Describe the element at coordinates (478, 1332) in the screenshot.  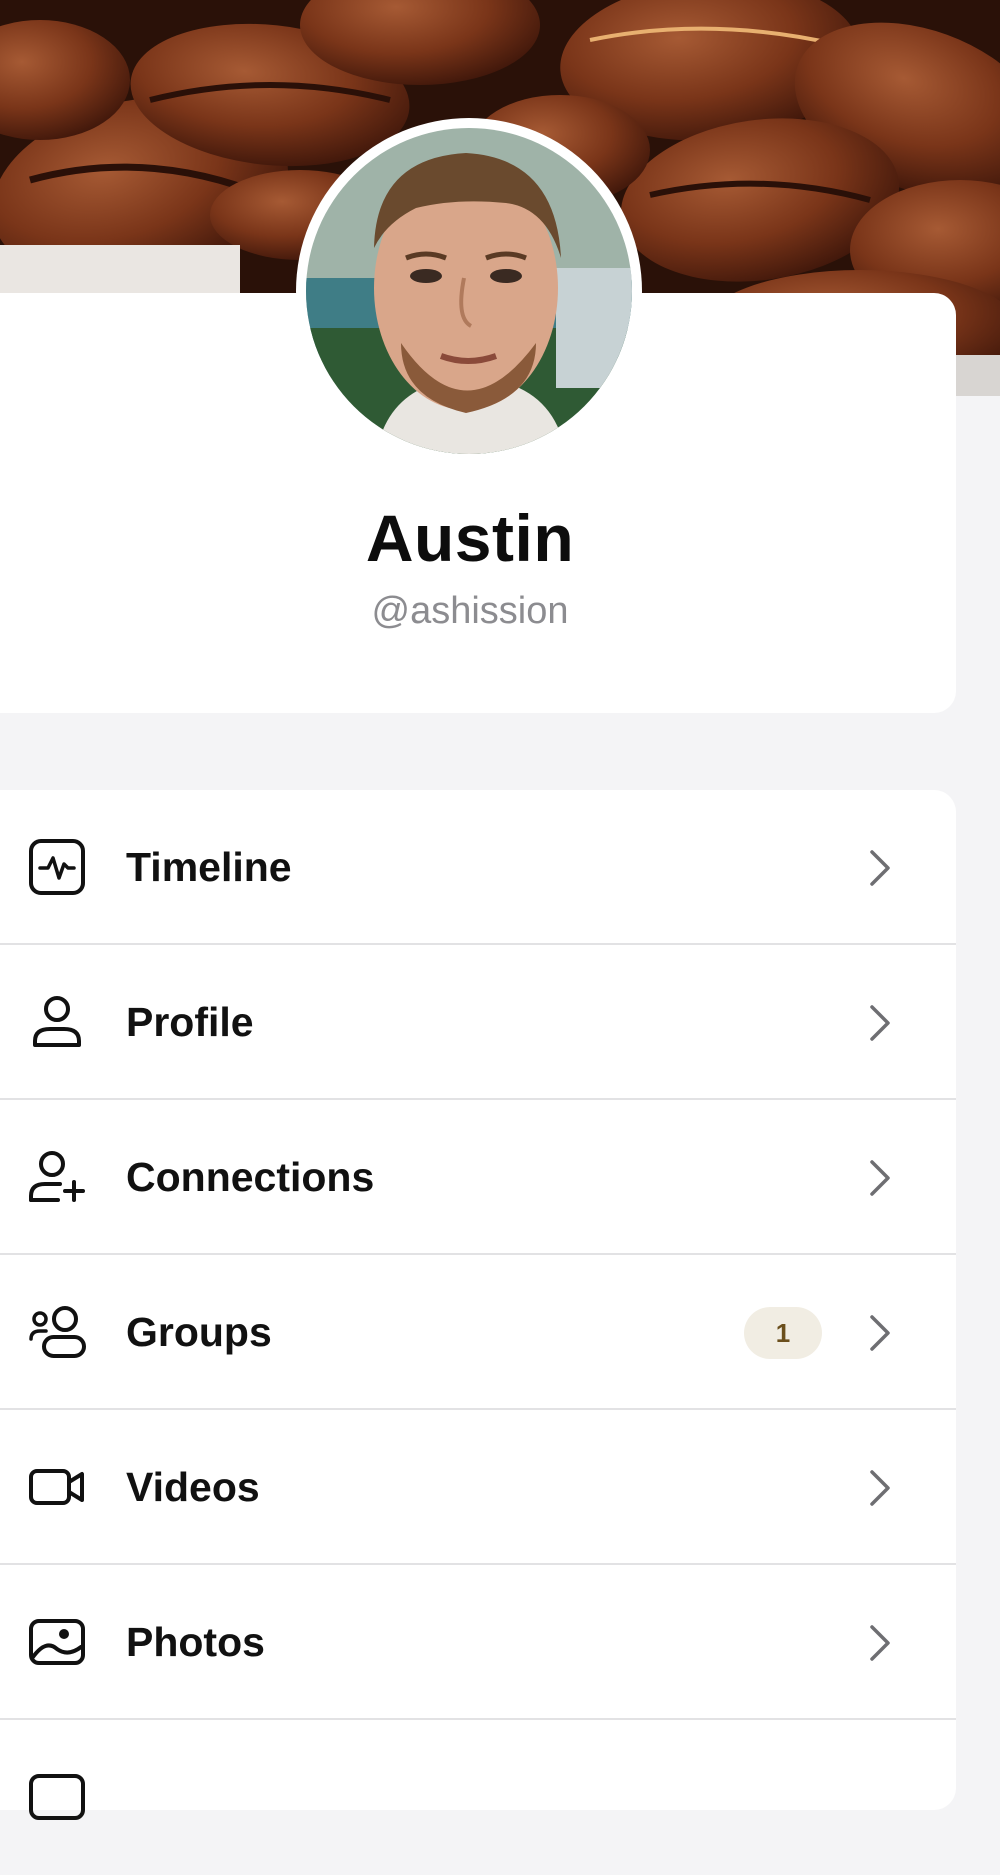
I see `menu-item-groups: Groups 1` at that location.